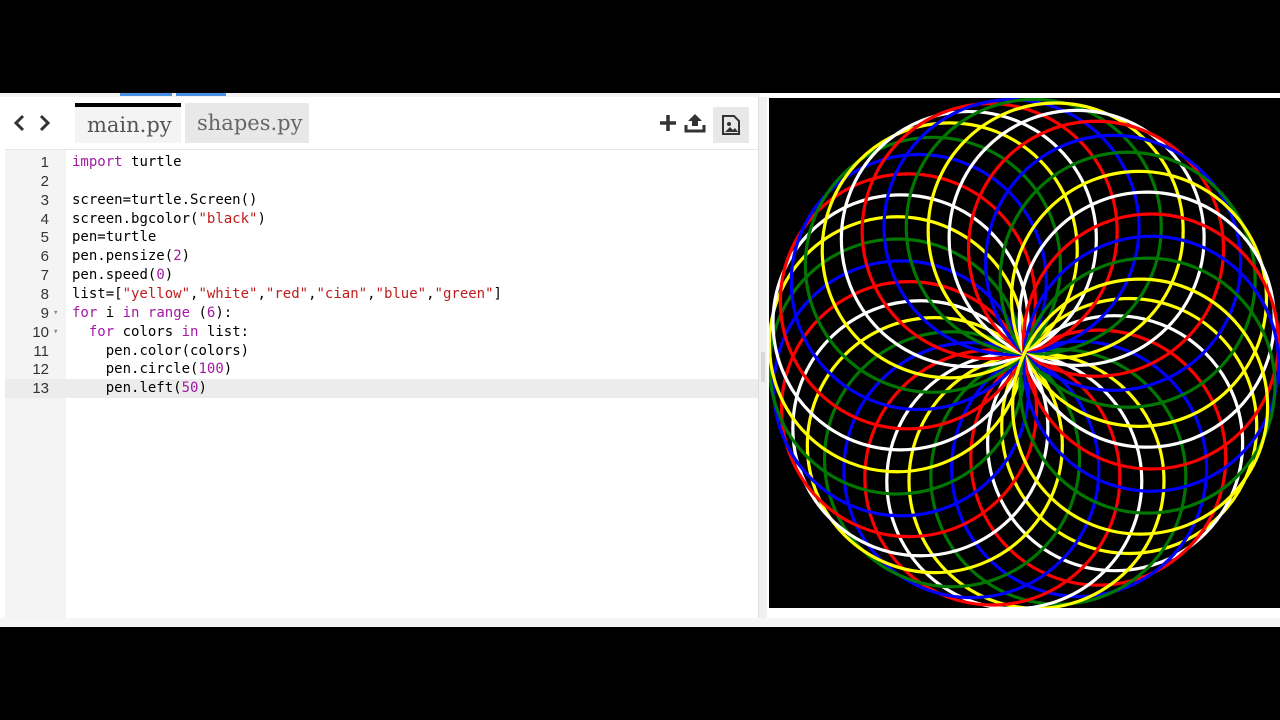  I want to click on image-library-button, so click(731, 125).